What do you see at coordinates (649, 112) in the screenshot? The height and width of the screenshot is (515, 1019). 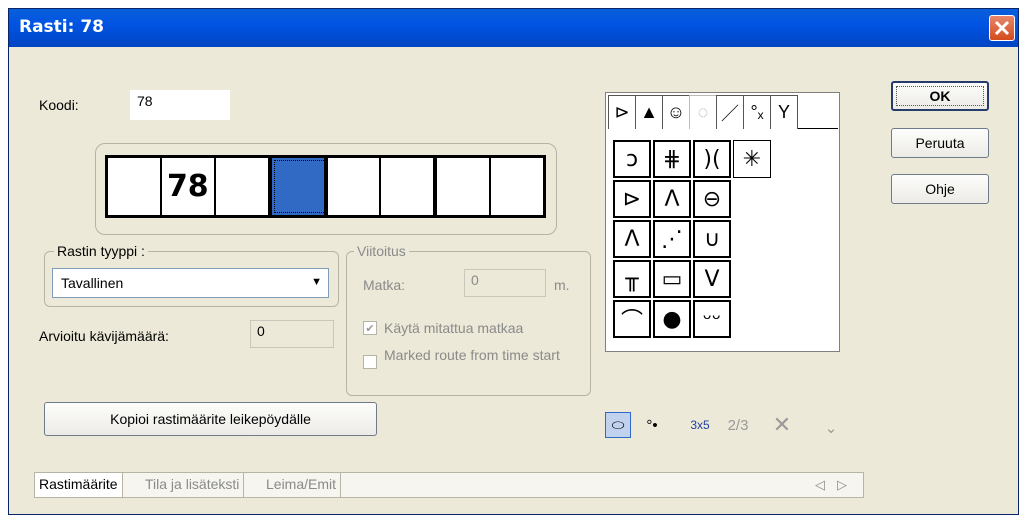 I see `symbol-tab: ▲` at bounding box center [649, 112].